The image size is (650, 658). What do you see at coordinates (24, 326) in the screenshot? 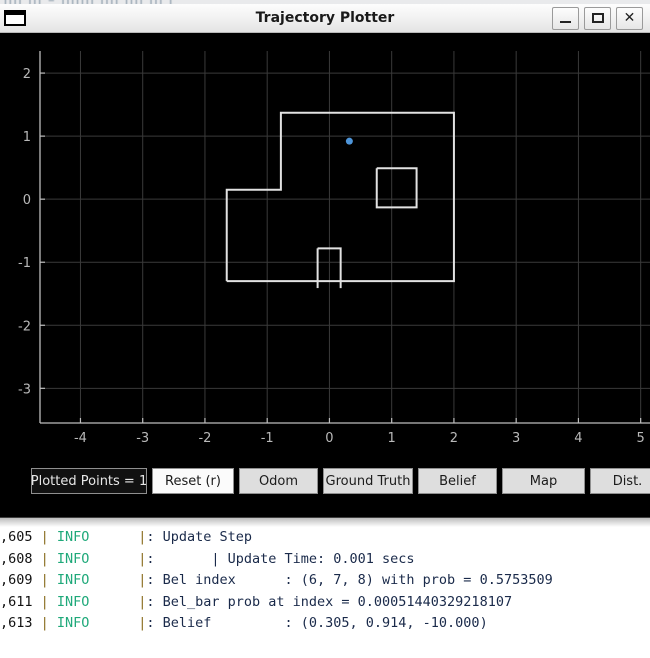
I see `y-tick-label: -2` at bounding box center [24, 326].